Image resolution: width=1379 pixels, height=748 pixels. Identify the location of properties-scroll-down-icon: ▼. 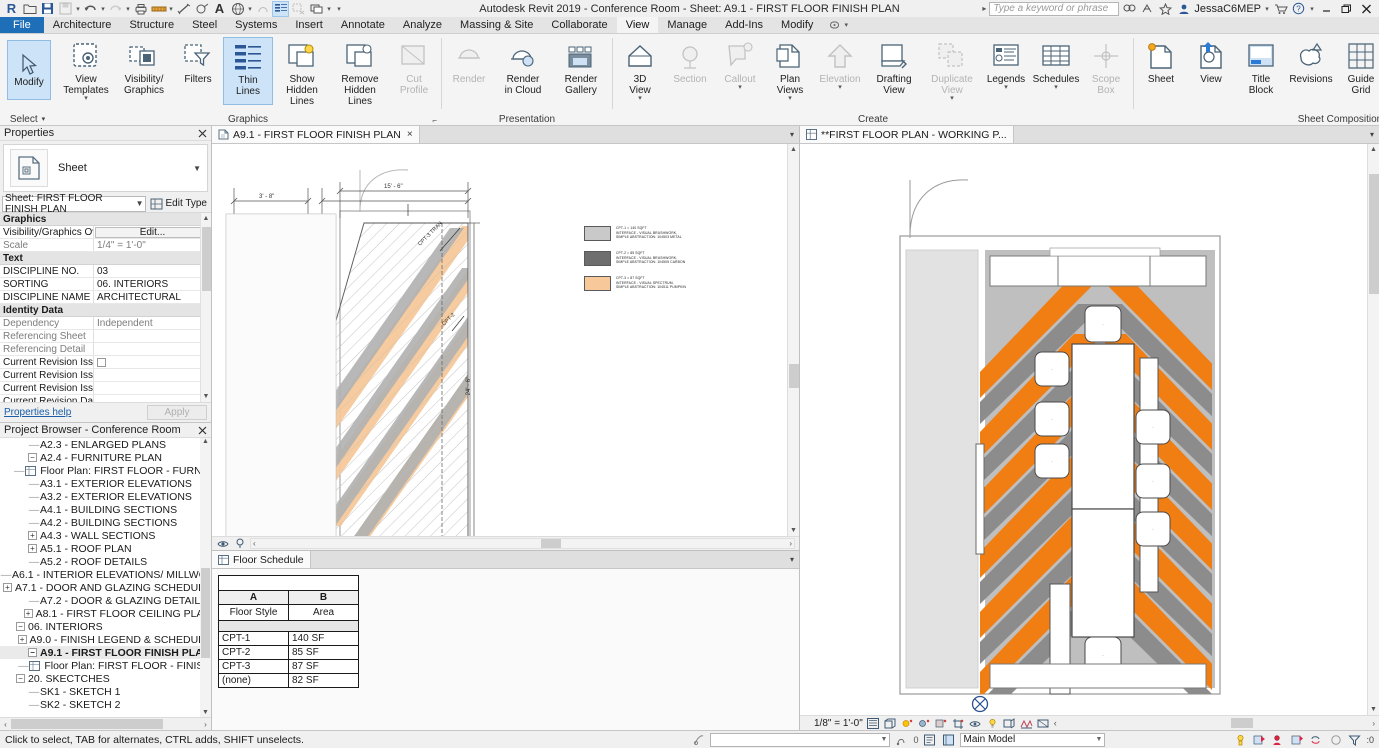
(206, 396).